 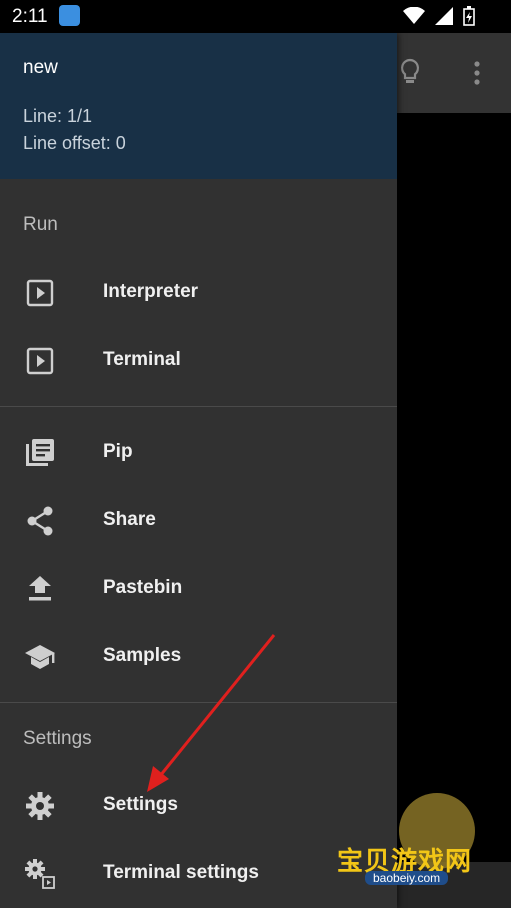 I want to click on lightbulb-icon, so click(x=410, y=75).